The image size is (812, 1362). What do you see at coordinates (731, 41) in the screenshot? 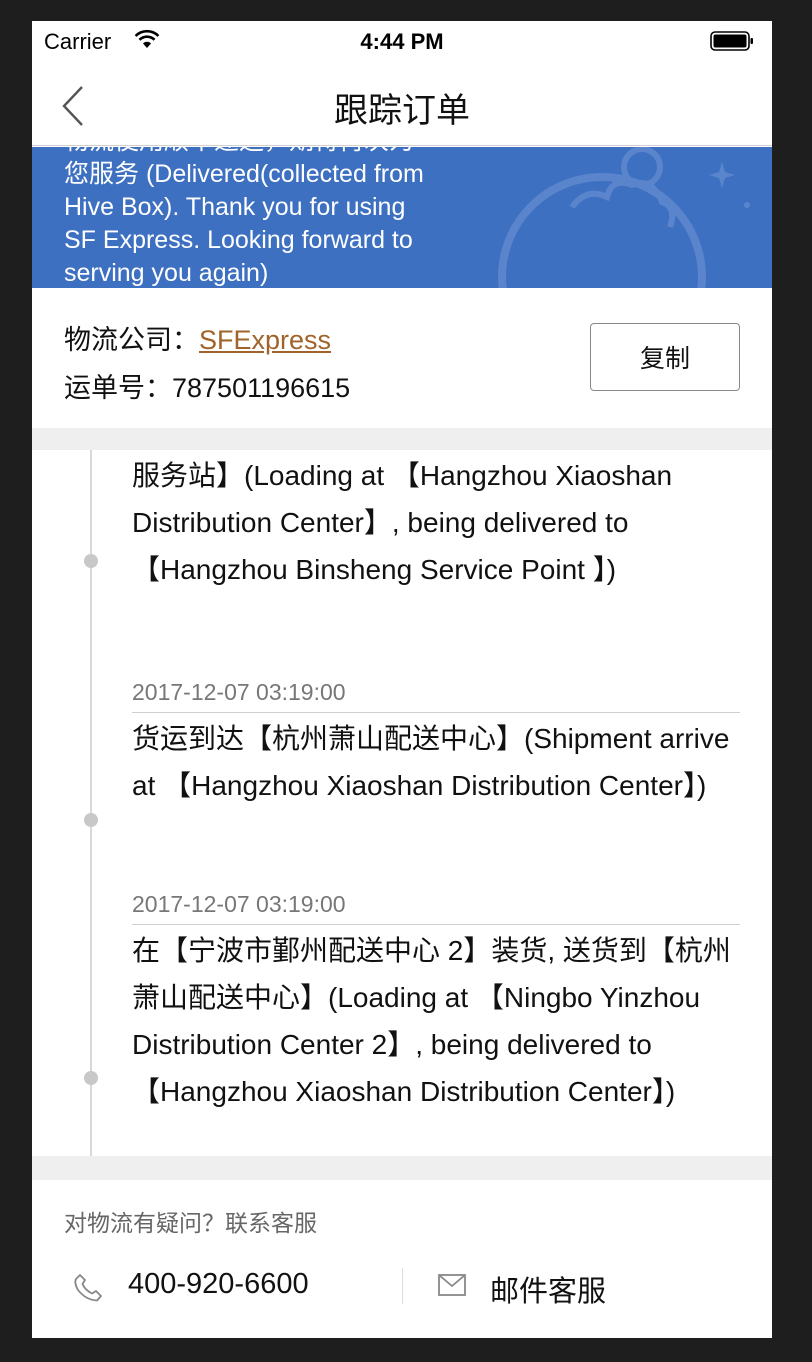
I see `battery-icon` at bounding box center [731, 41].